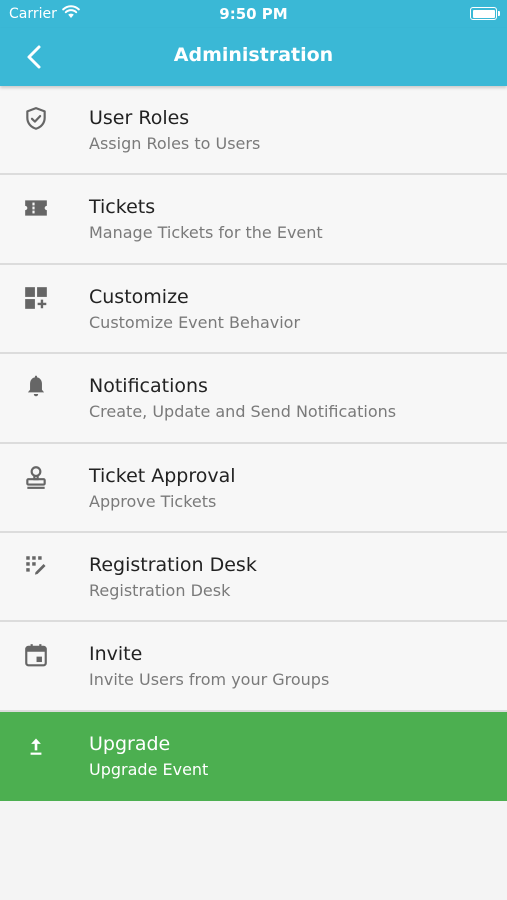  Describe the element at coordinates (253, 577) in the screenshot. I see `menu-item-registration-desk: Registration Desk Registration Desk` at that location.